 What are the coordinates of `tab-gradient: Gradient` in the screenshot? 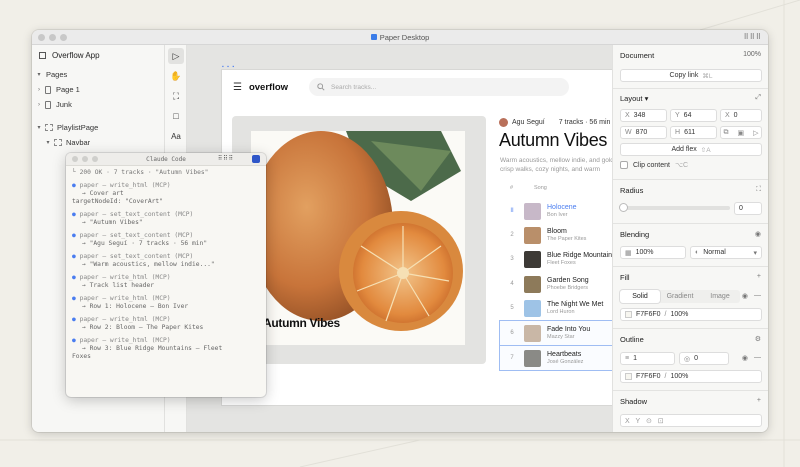 It's located at (680, 296).